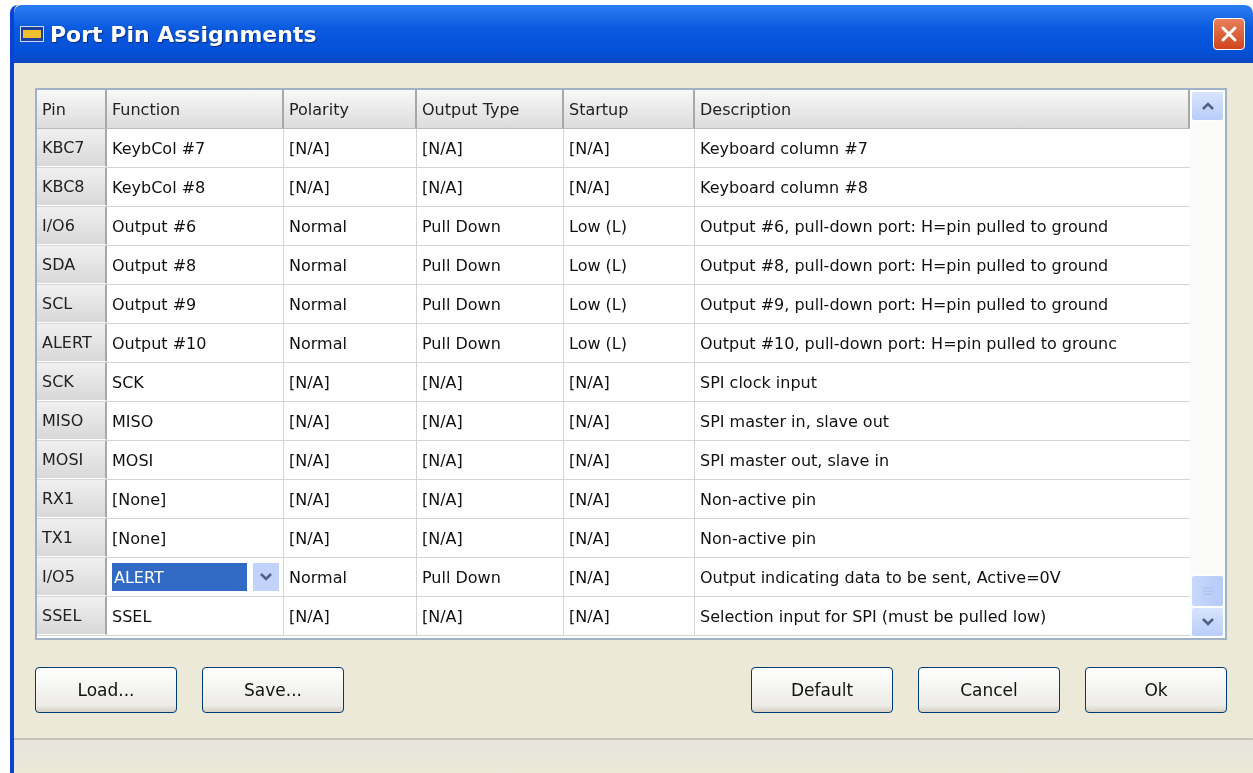 This screenshot has width=1253, height=773. I want to click on table-cell: Output #6, so click(154, 226).